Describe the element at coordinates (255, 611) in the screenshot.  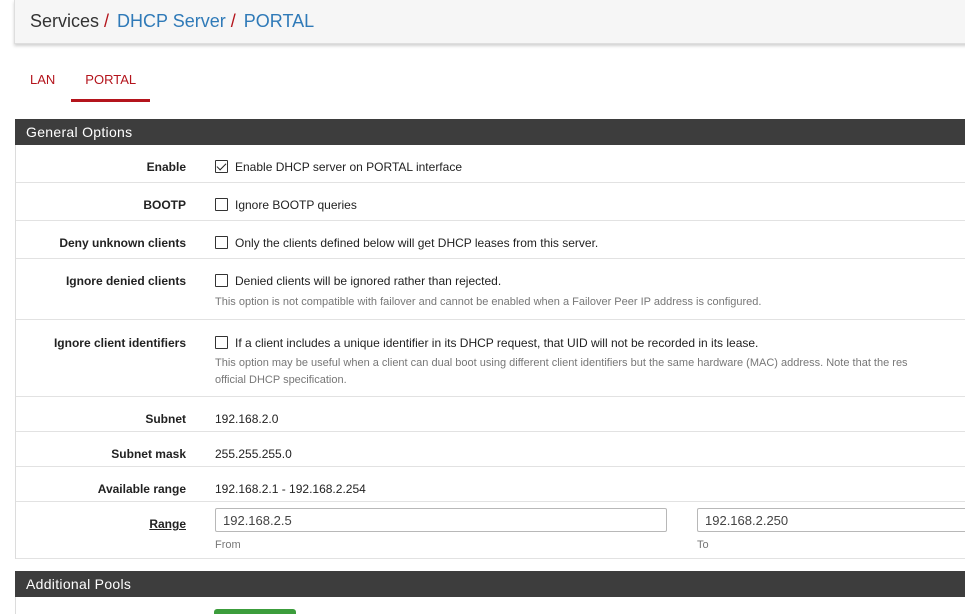
I see `add-pool-button` at that location.